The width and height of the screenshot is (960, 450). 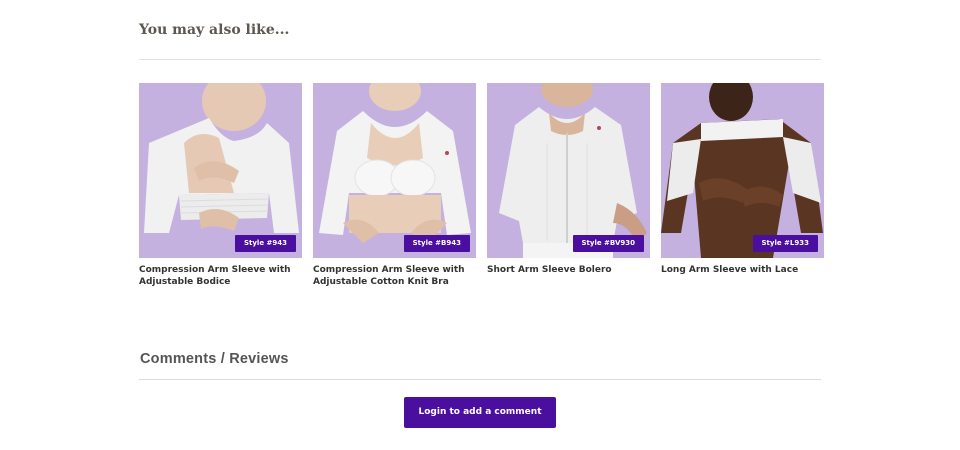 I want to click on style-badge: Style #943, so click(x=265, y=243).